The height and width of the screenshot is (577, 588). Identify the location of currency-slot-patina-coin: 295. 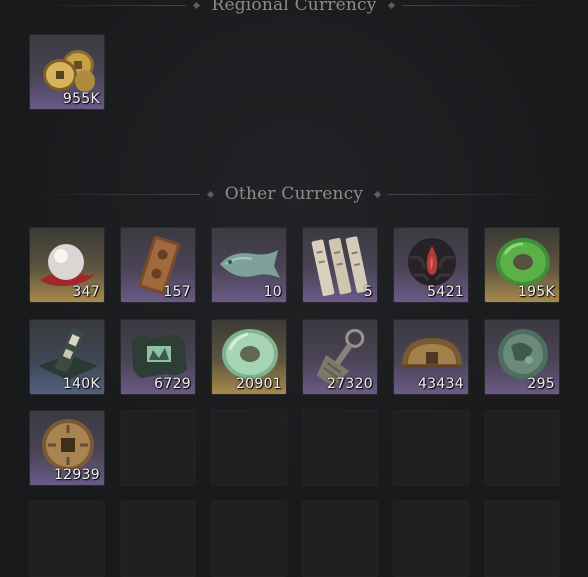
(522, 357).